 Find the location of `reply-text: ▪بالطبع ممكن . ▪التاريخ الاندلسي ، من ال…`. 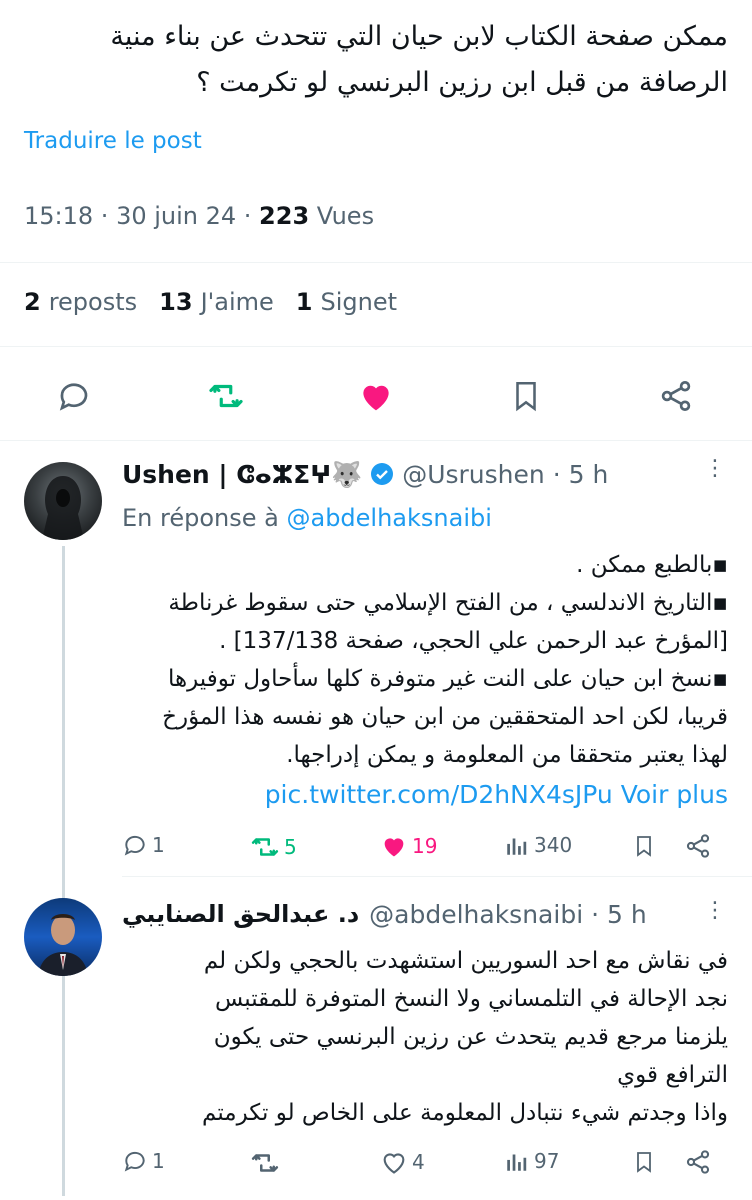

reply-text: ▪بالطبع ممكن . ▪التاريخ الاندلسي ، من ال… is located at coordinates (445, 660).